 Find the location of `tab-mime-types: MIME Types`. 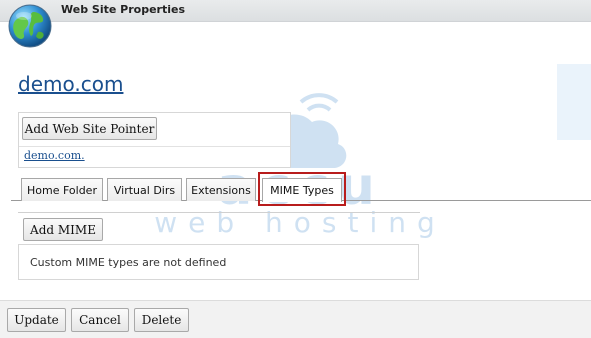

tab-mime-types: MIME Types is located at coordinates (302, 190).